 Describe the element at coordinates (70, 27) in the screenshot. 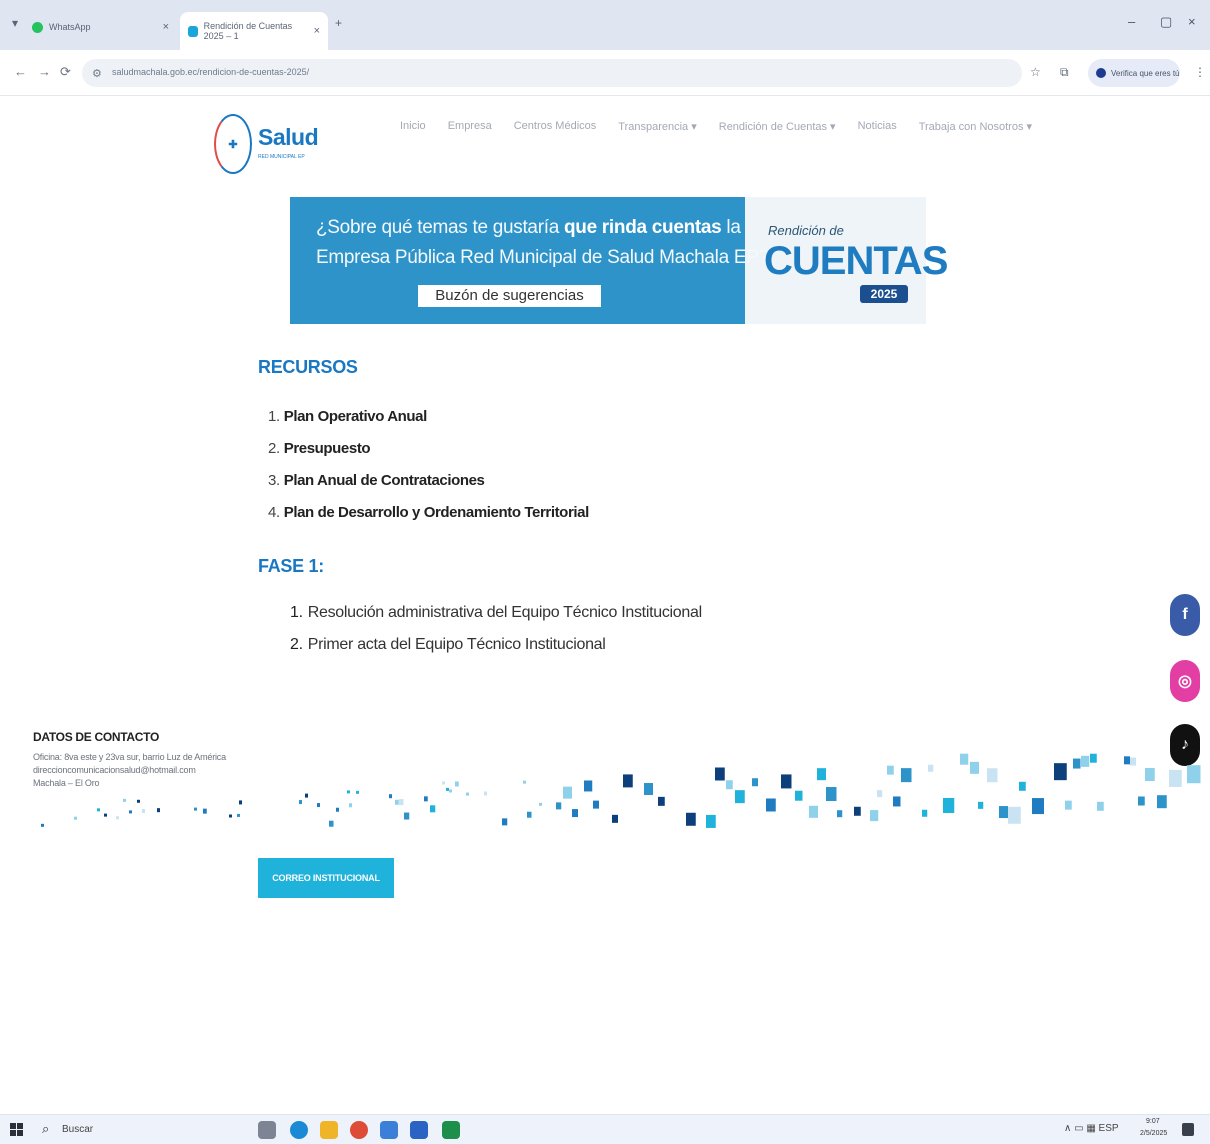

I see `tab-label: WhatsApp` at that location.